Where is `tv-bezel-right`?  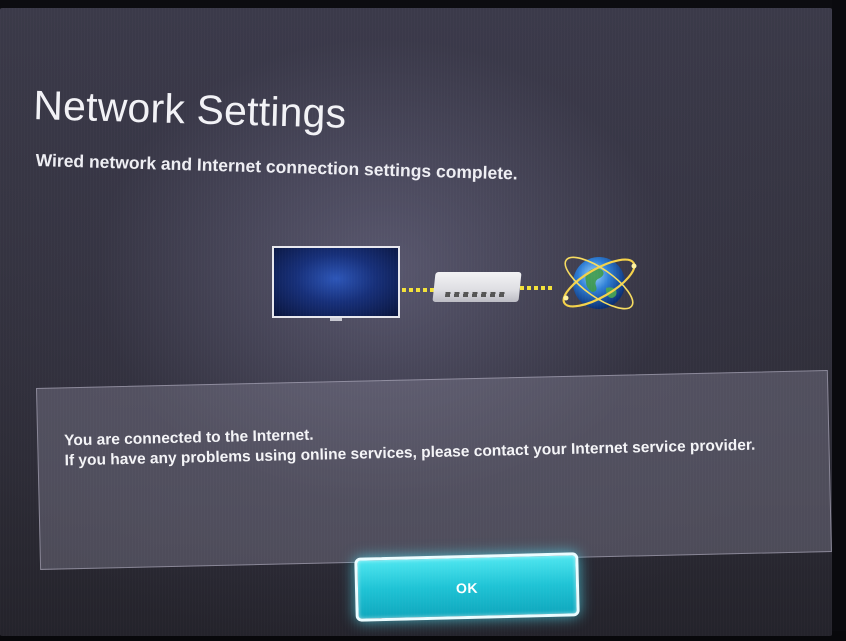 tv-bezel-right is located at coordinates (839, 320).